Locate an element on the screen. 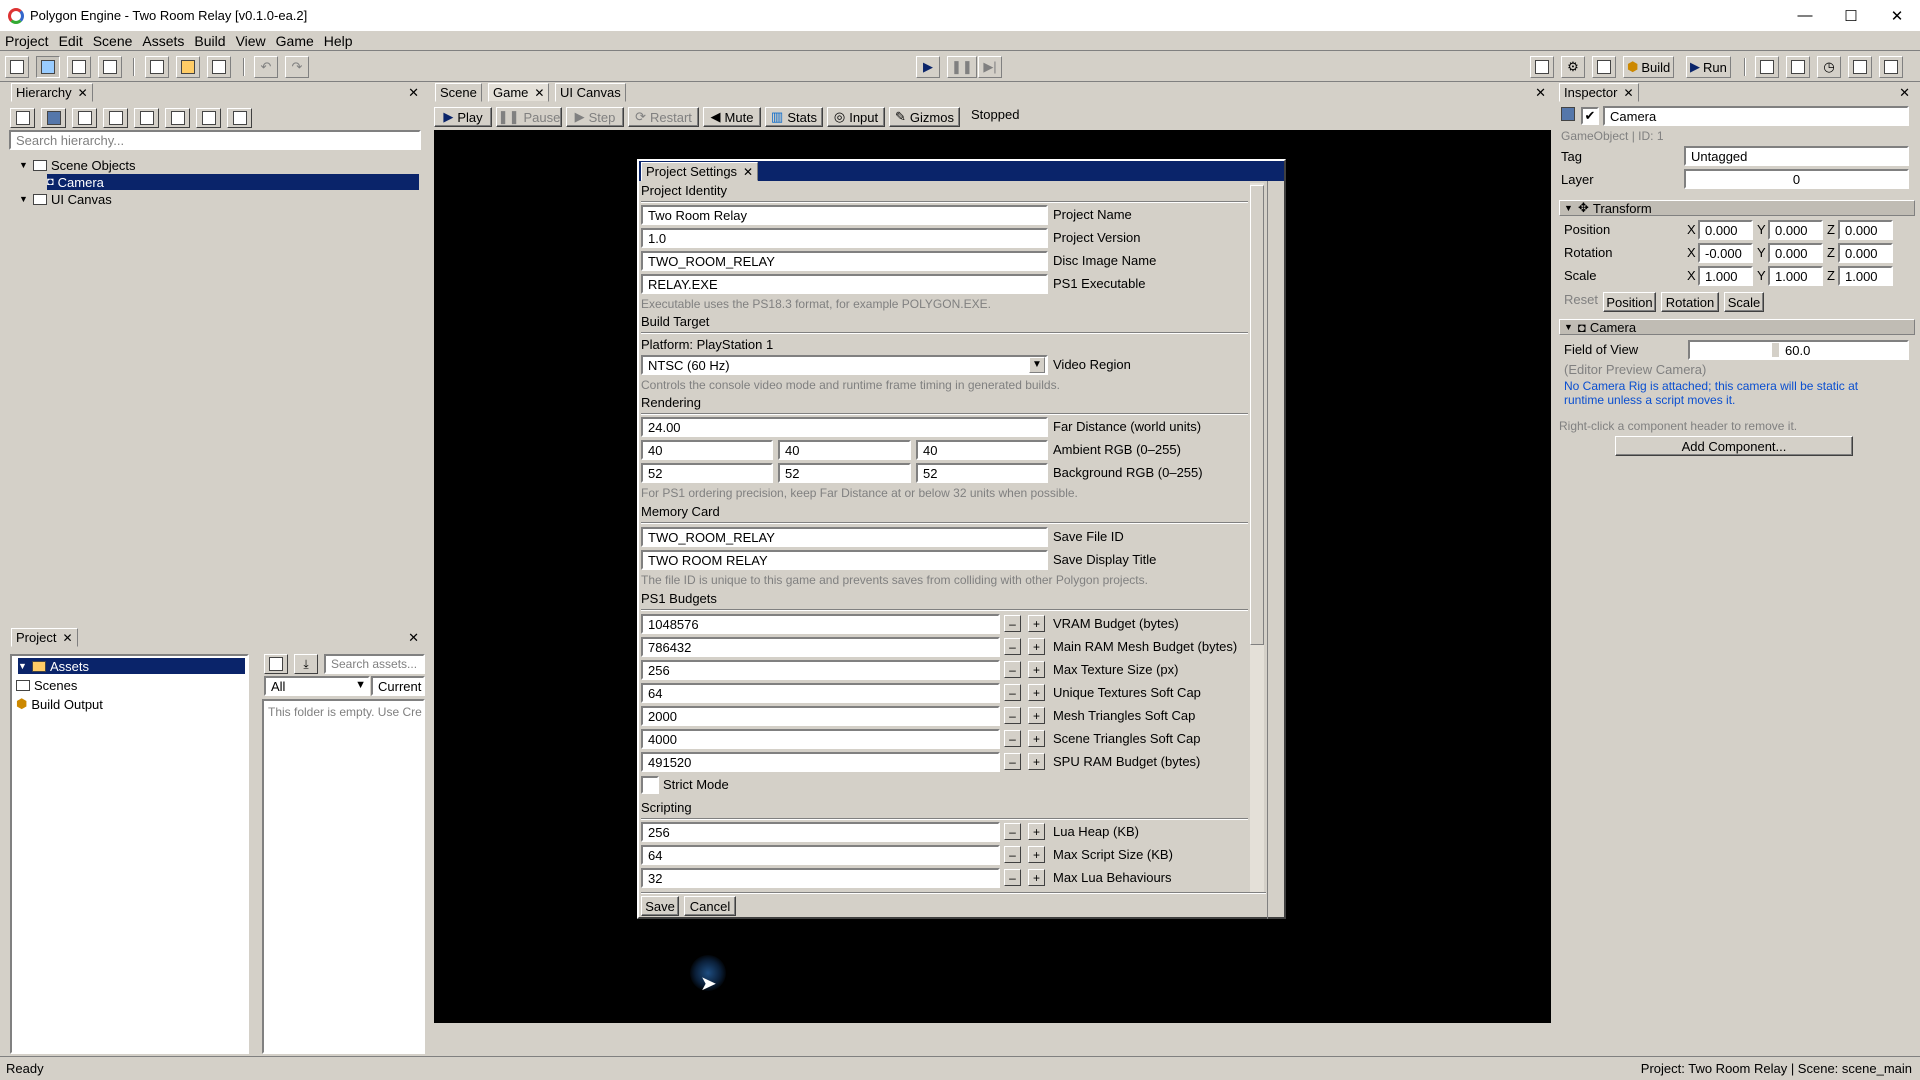  maximize-button: ☐ is located at coordinates (1851, 15).